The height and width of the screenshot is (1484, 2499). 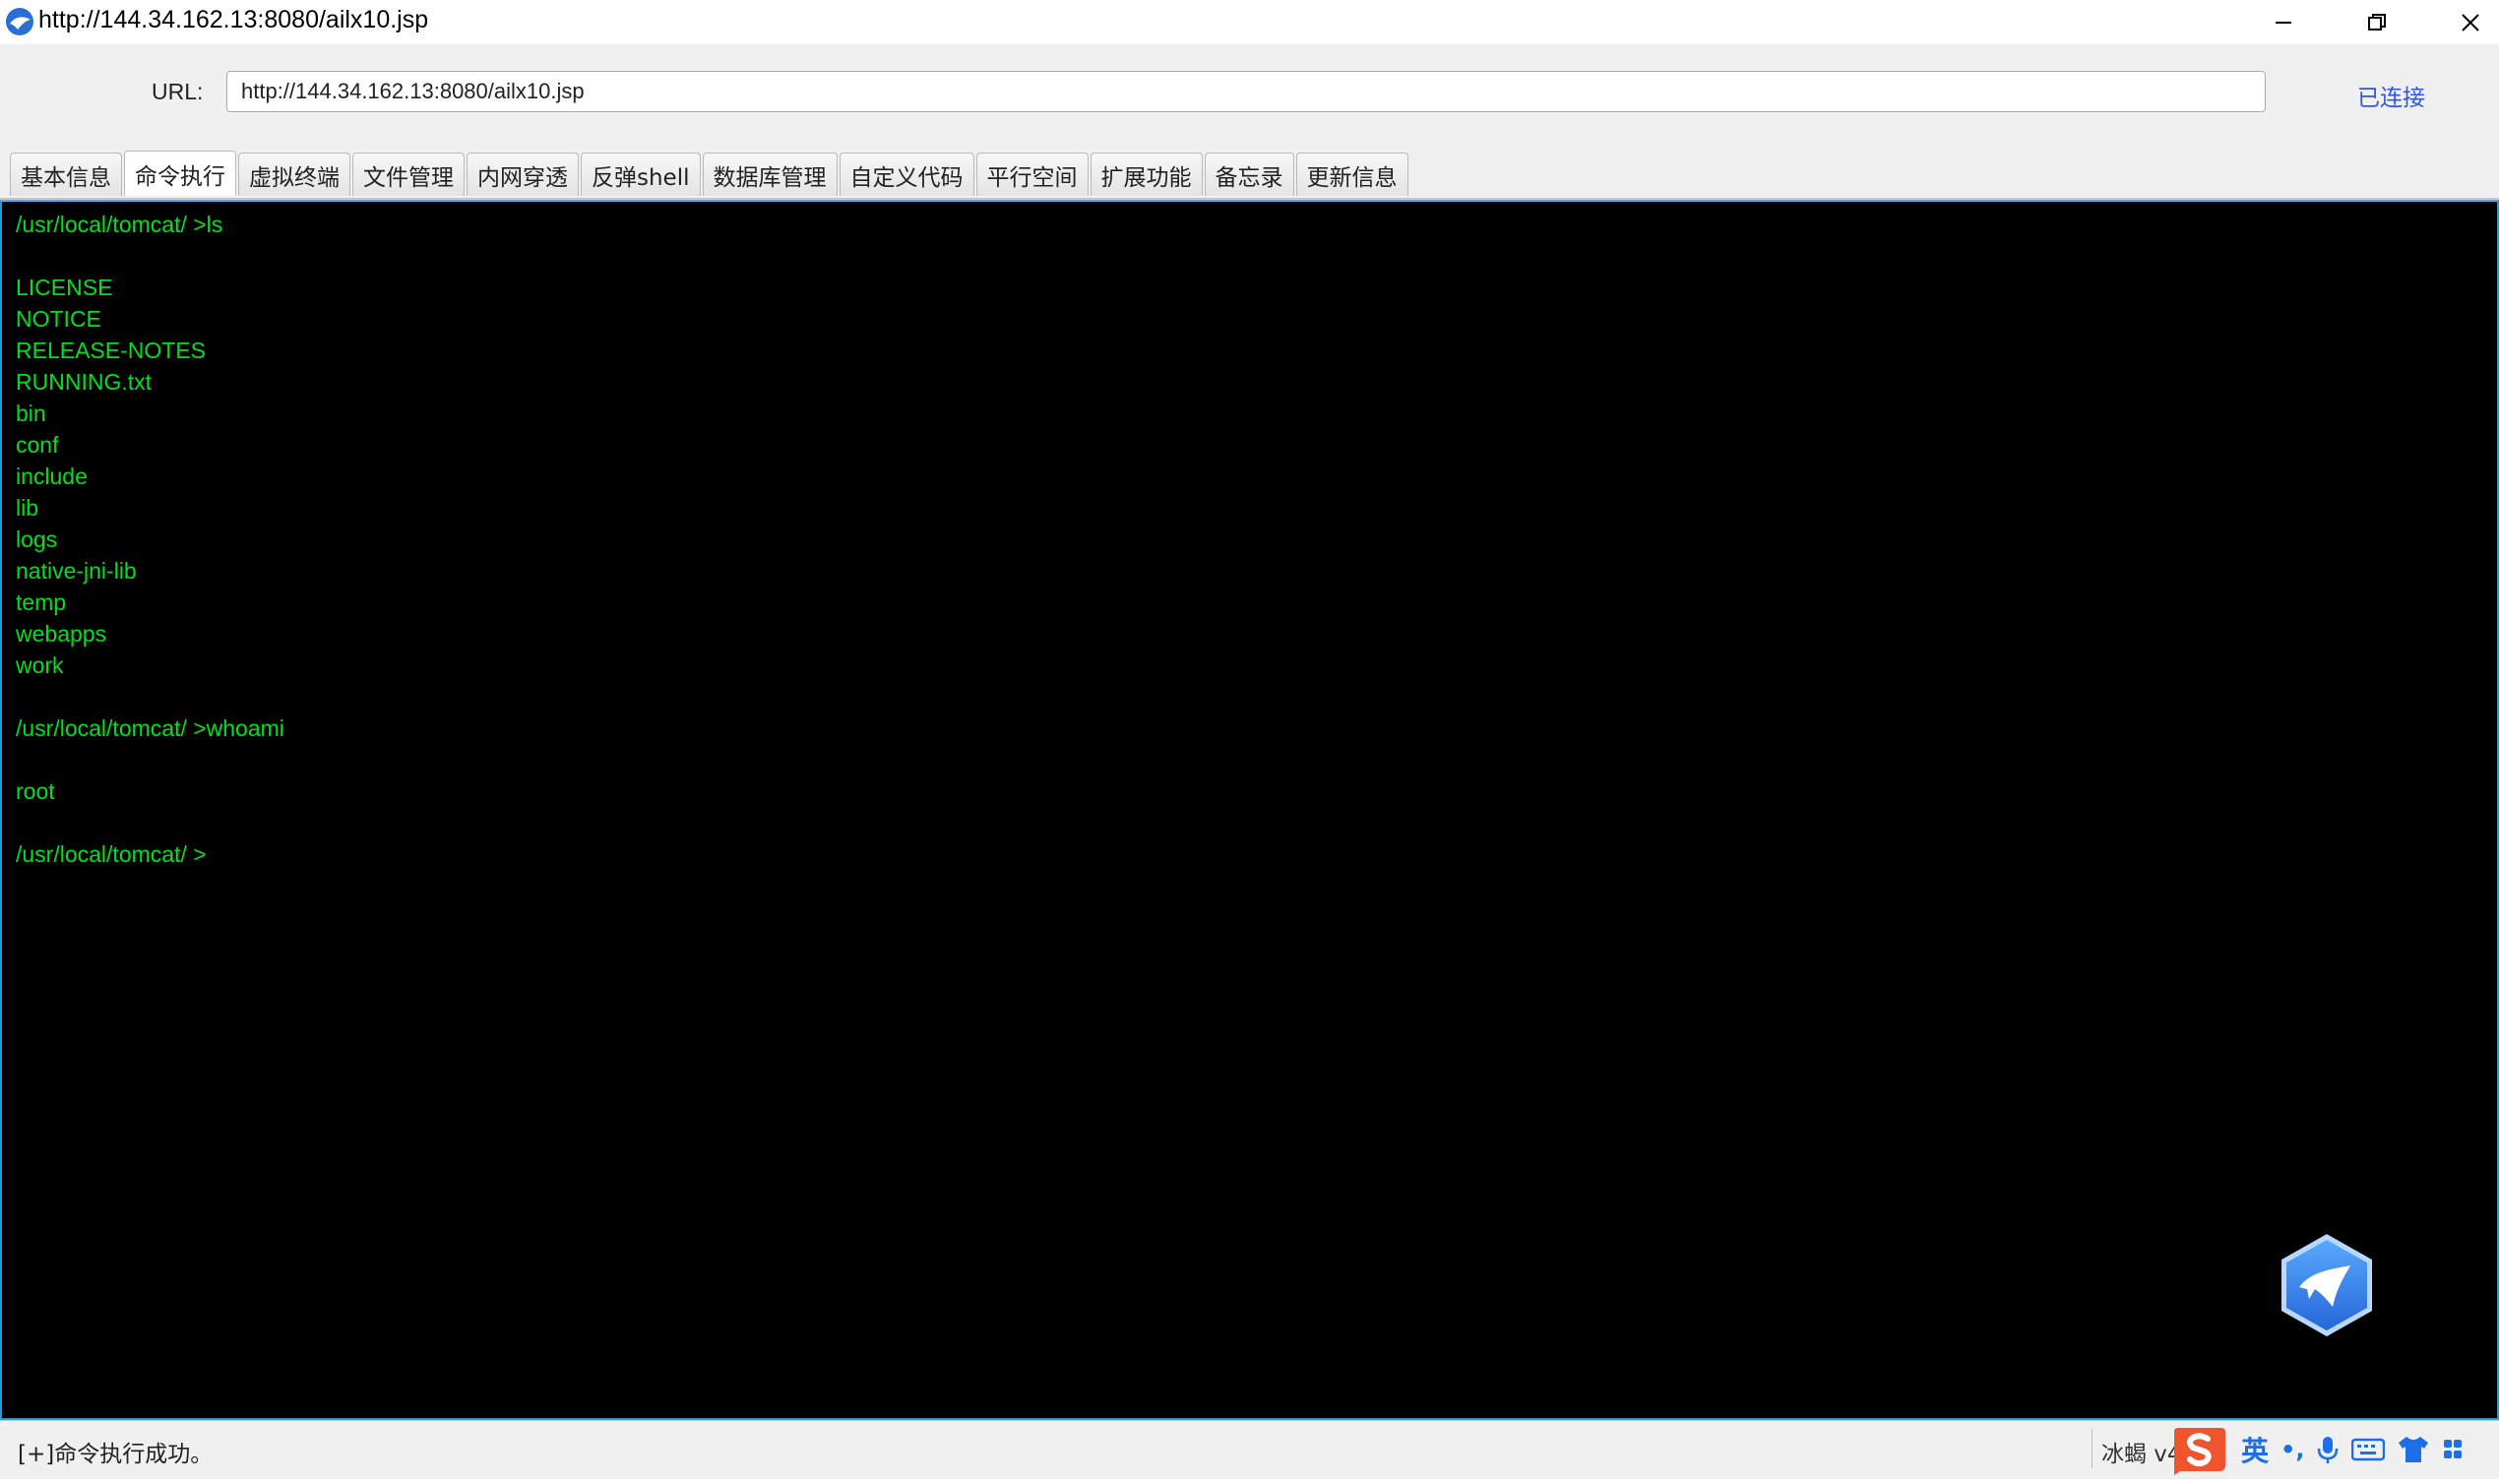 I want to click on terminal-line: /usr/local/tomcat/ >whoami, so click(x=150, y=728).